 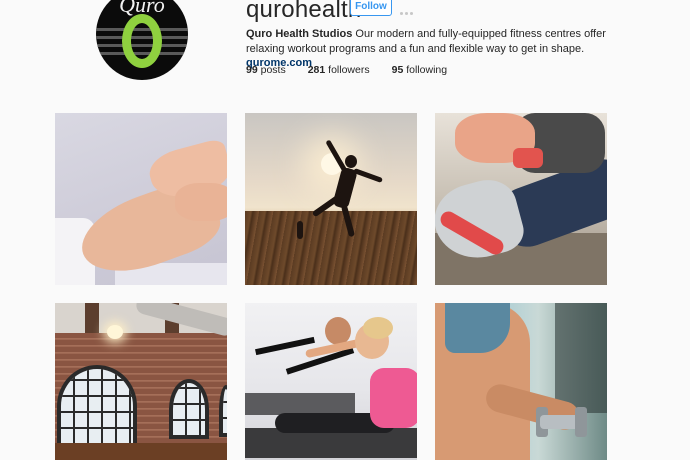 What do you see at coordinates (316, 70) in the screenshot?
I see `followers-count: 281` at bounding box center [316, 70].